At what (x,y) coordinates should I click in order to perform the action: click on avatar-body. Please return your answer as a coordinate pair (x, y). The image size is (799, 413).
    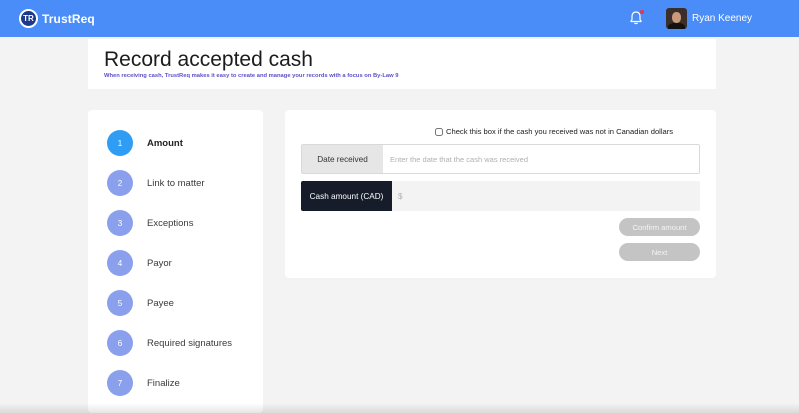
    Looking at the image, I should click on (676, 26).